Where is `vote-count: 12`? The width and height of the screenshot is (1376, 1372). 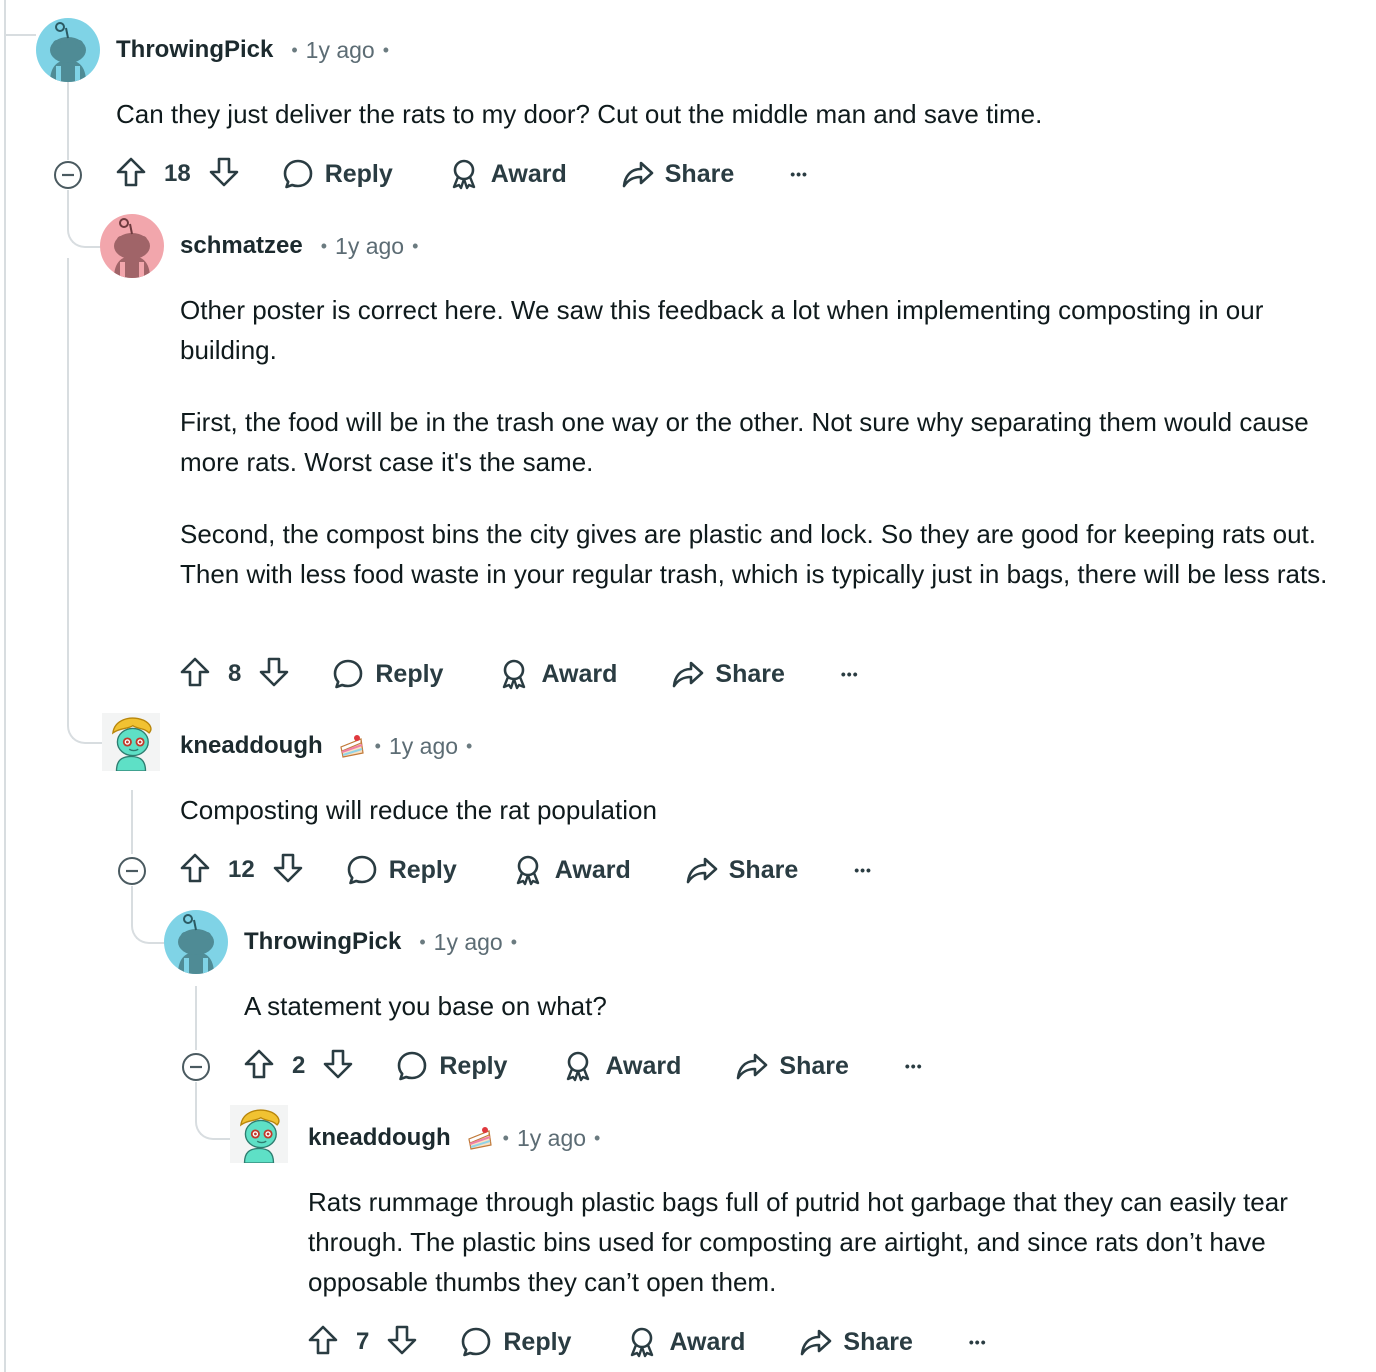
vote-count: 12 is located at coordinates (241, 869).